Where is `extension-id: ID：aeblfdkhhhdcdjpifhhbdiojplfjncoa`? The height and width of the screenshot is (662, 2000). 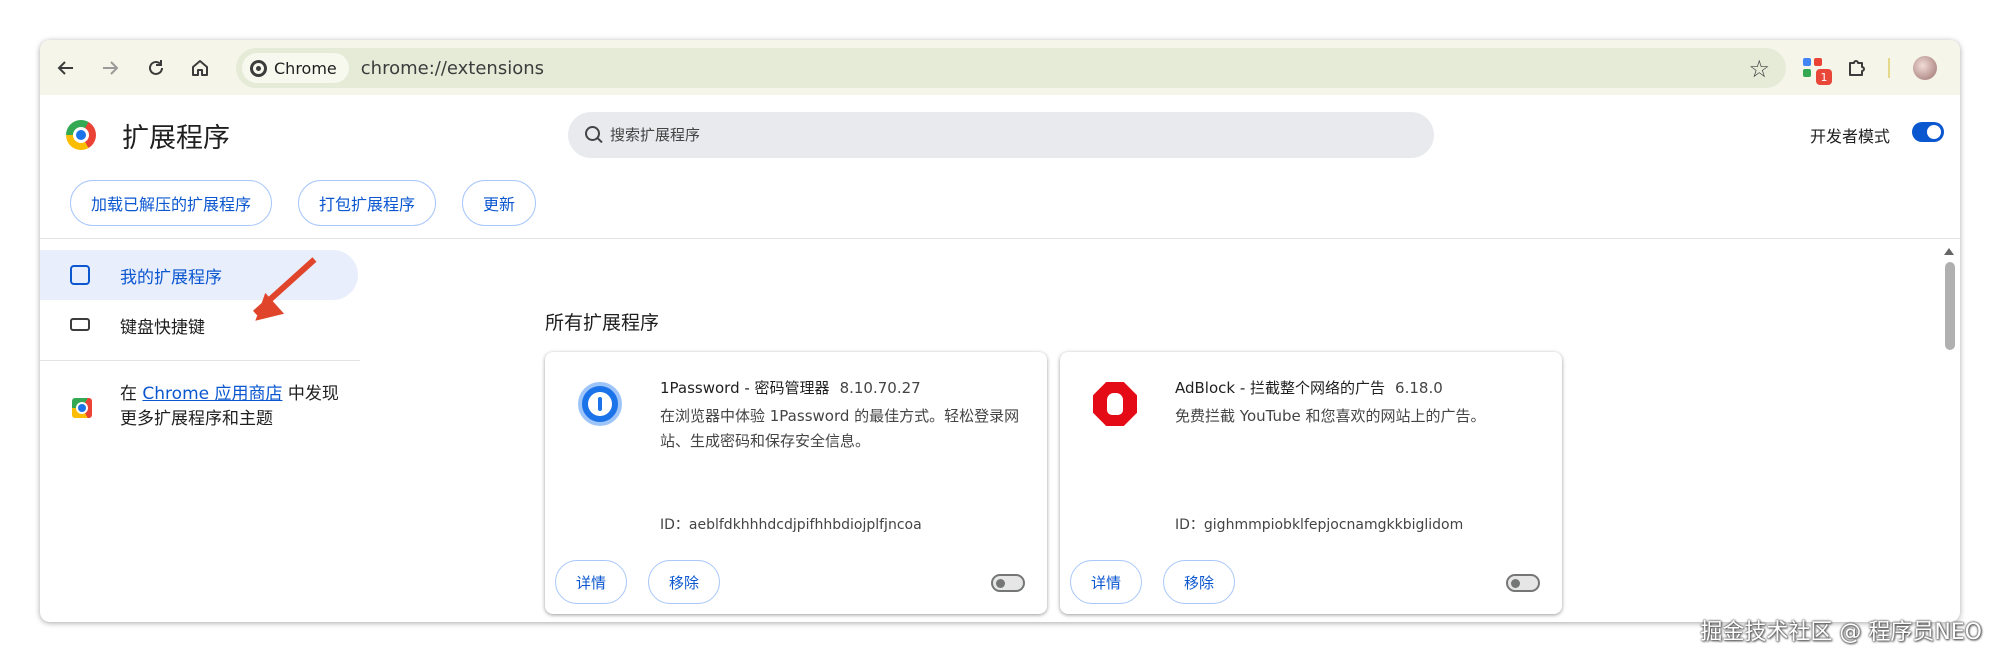 extension-id: ID：aeblfdkhhhdcdjpifhhbdiojplfjncoa is located at coordinates (791, 525).